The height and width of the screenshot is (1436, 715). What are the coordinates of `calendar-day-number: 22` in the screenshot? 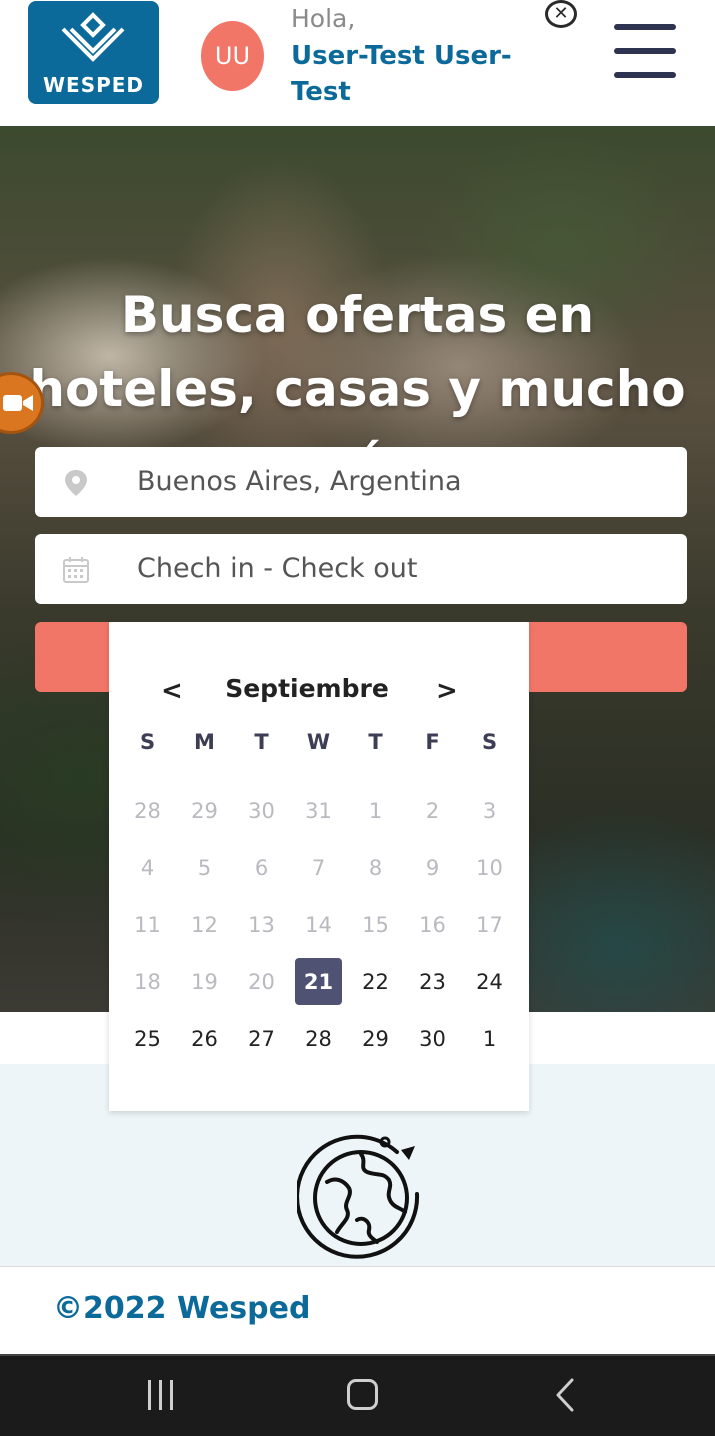 It's located at (375, 981).